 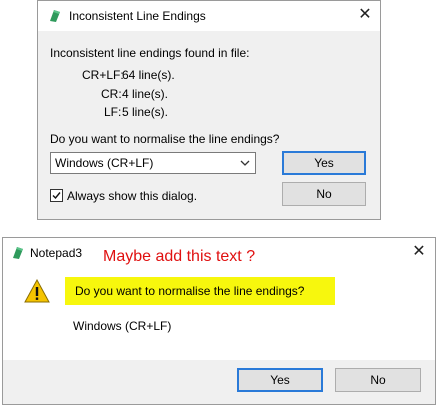 What do you see at coordinates (219, 382) in the screenshot?
I see `dialog-footer: Yes No` at bounding box center [219, 382].